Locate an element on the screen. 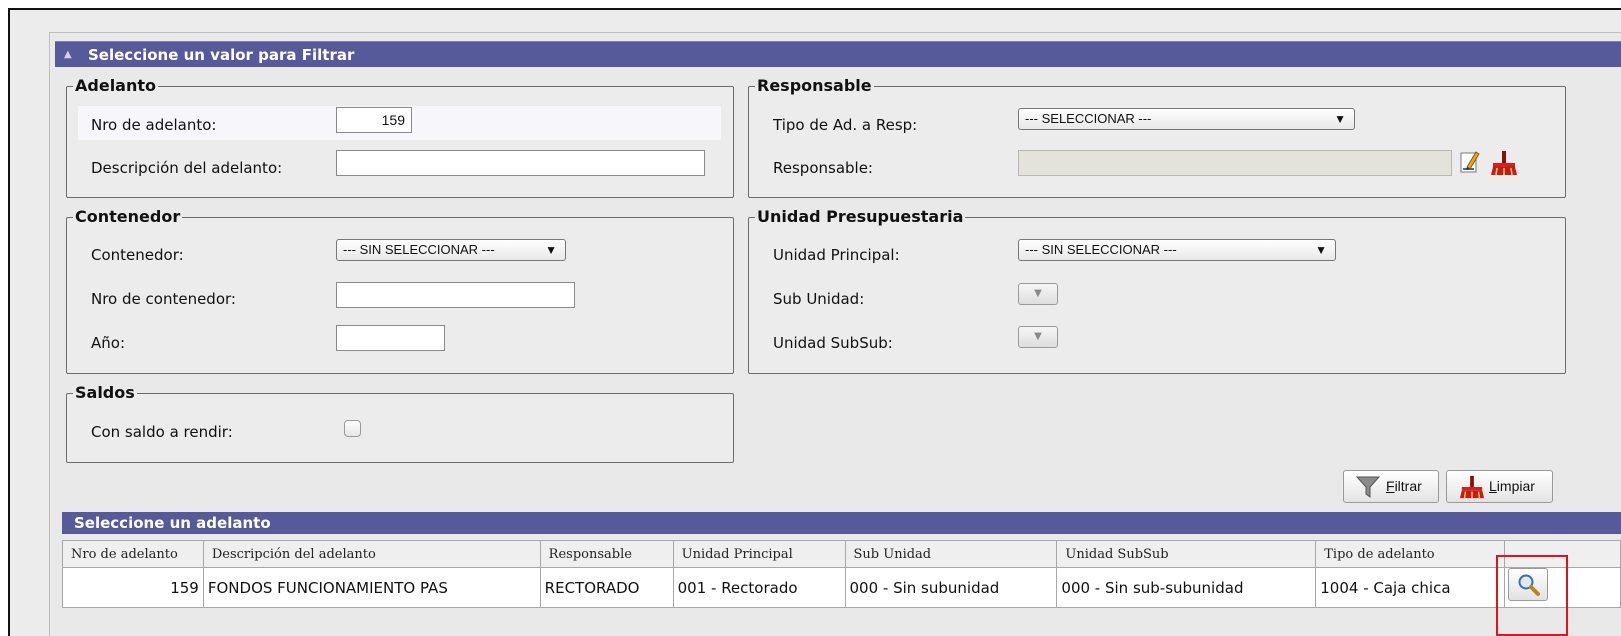 This screenshot has width=1621, height=636. tipo-ad-resp-select: --- SELECCIONAR --- ▼ is located at coordinates (1186, 119).